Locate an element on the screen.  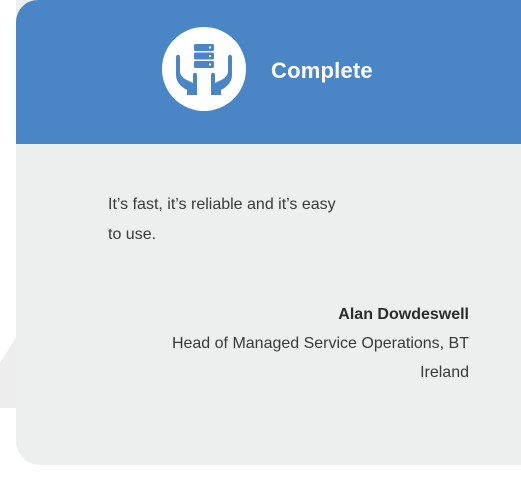
author-name: Alan Dowdeswell is located at coordinates (403, 314).